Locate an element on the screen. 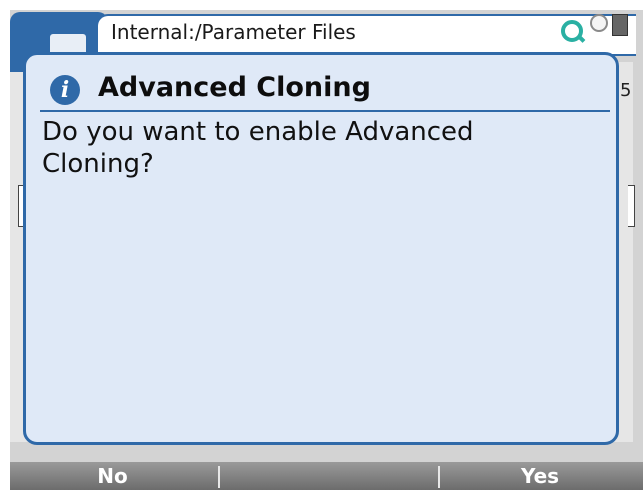 The width and height of the screenshot is (643, 490). dialog-title: Advanced Cloning is located at coordinates (234, 87).